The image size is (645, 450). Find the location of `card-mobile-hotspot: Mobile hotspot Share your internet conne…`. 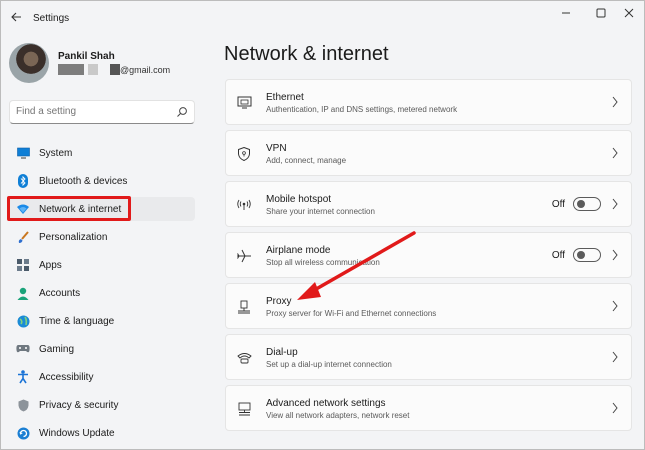

card-mobile-hotspot: Mobile hotspot Share your internet conne… is located at coordinates (428, 204).